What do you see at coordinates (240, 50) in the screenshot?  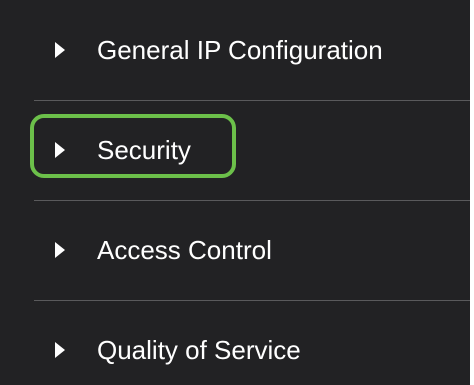 I see `nav-item-label: General IP Configuration` at bounding box center [240, 50].